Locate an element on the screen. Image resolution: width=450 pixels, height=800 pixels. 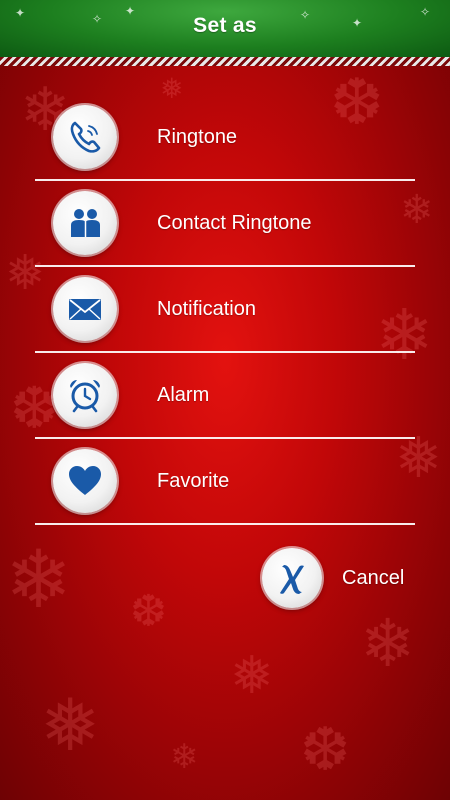
menu-item-ringtone: Ringtone is located at coordinates (225, 138).